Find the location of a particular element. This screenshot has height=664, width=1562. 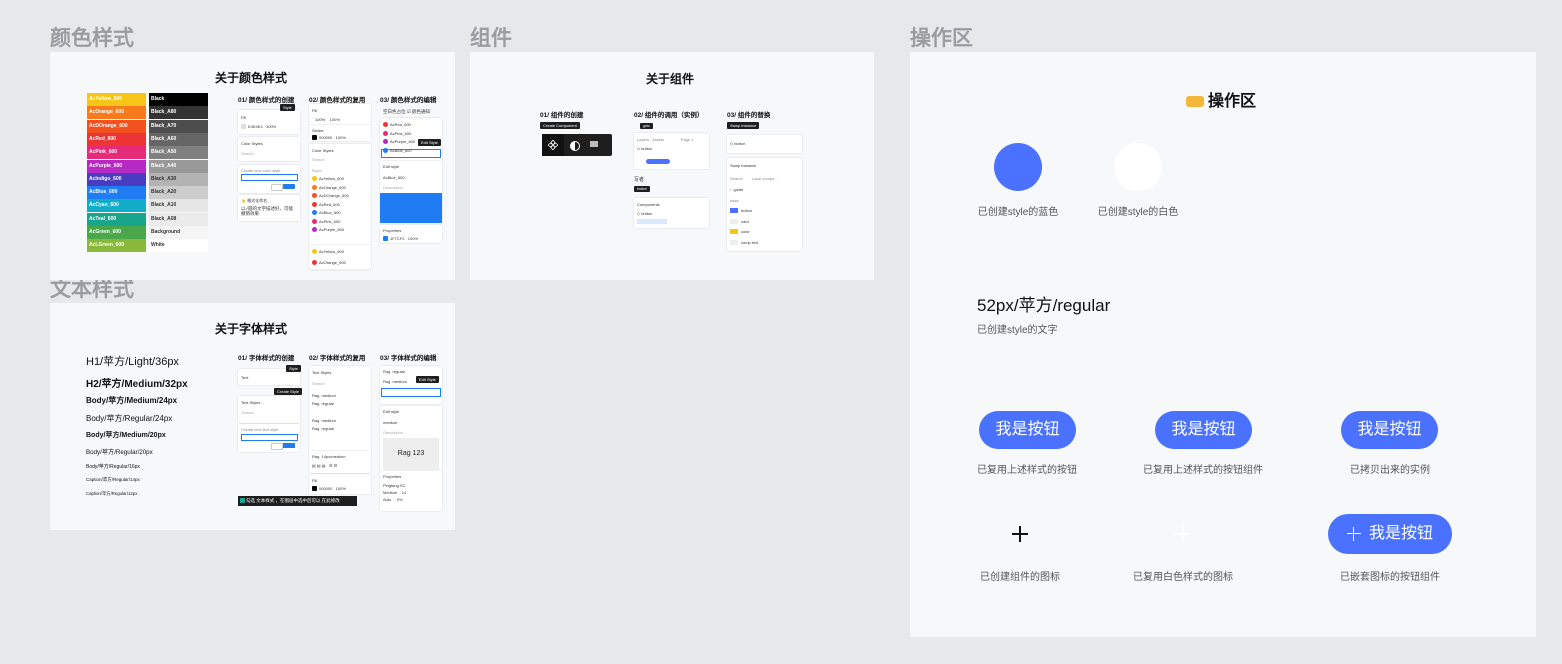

frame-title-component: 组件 is located at coordinates (491, 37).